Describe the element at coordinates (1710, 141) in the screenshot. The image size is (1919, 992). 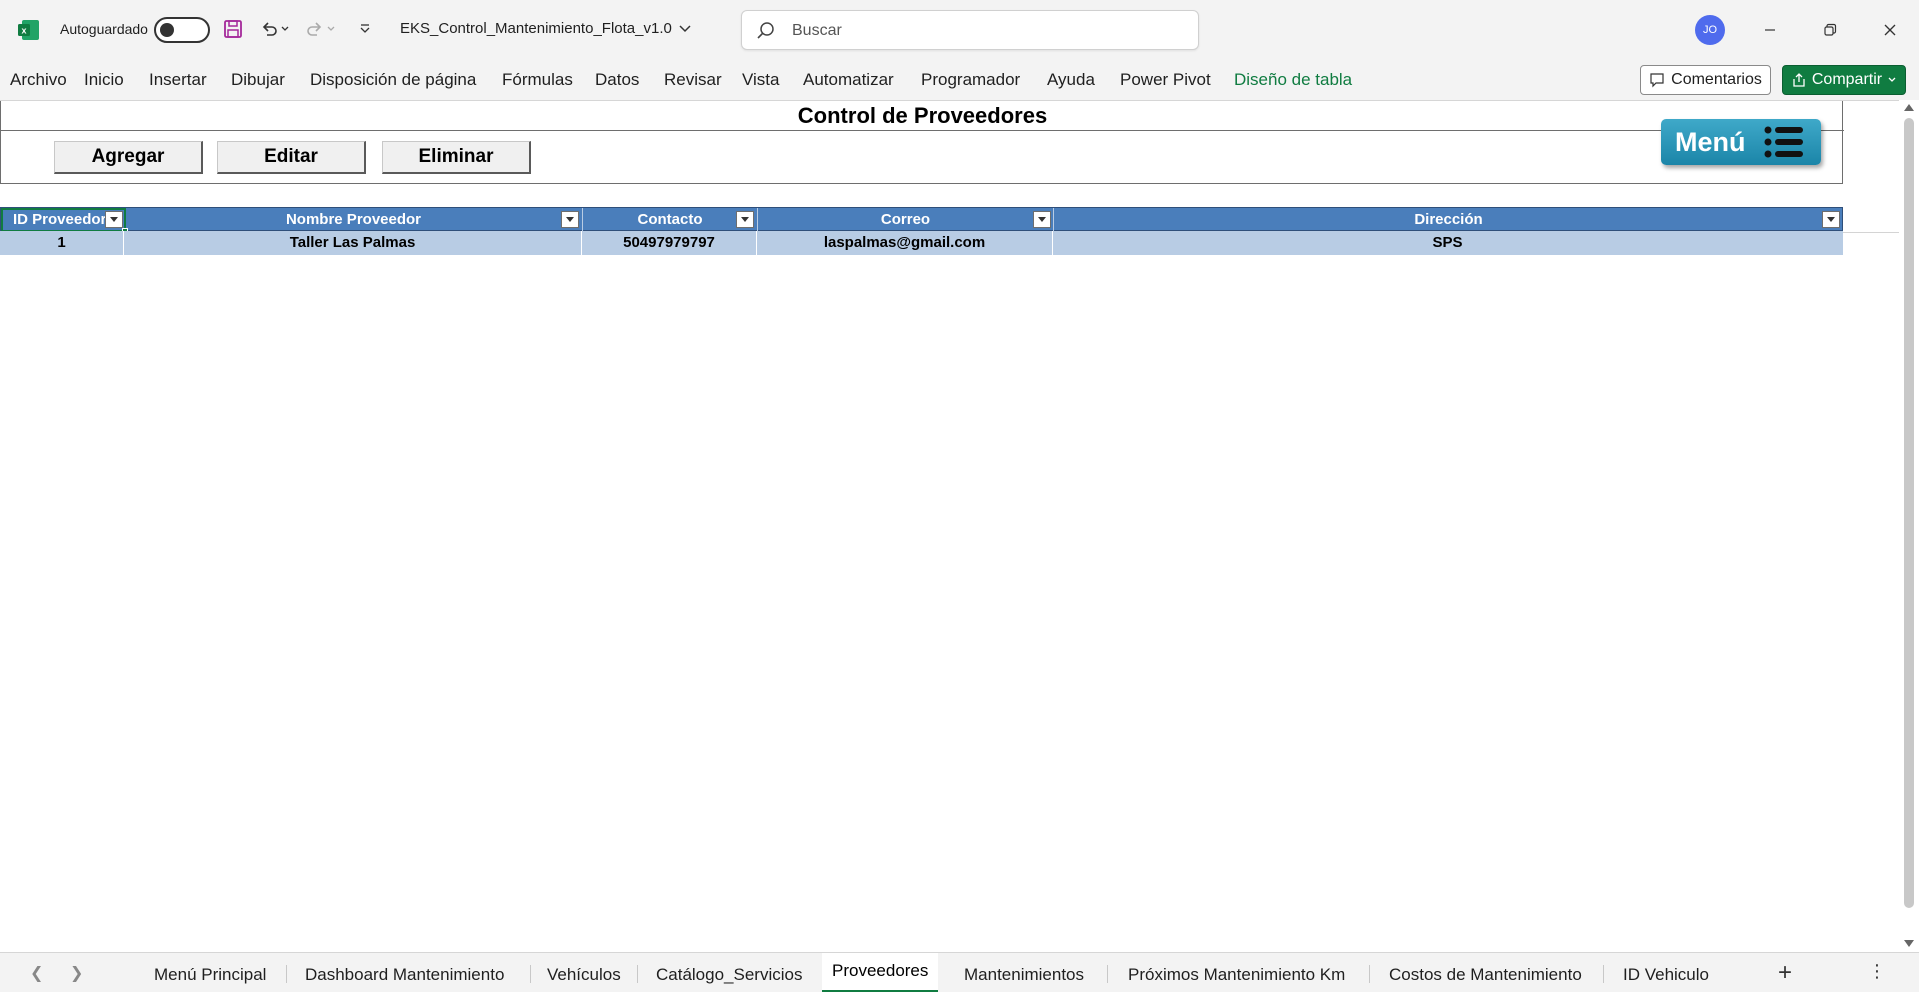
I see `menu-label: Menú` at that location.